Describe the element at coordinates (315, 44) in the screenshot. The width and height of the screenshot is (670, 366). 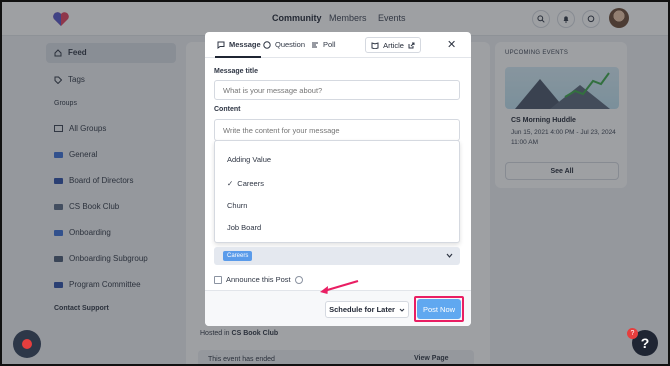
I see `poll-icon` at that location.